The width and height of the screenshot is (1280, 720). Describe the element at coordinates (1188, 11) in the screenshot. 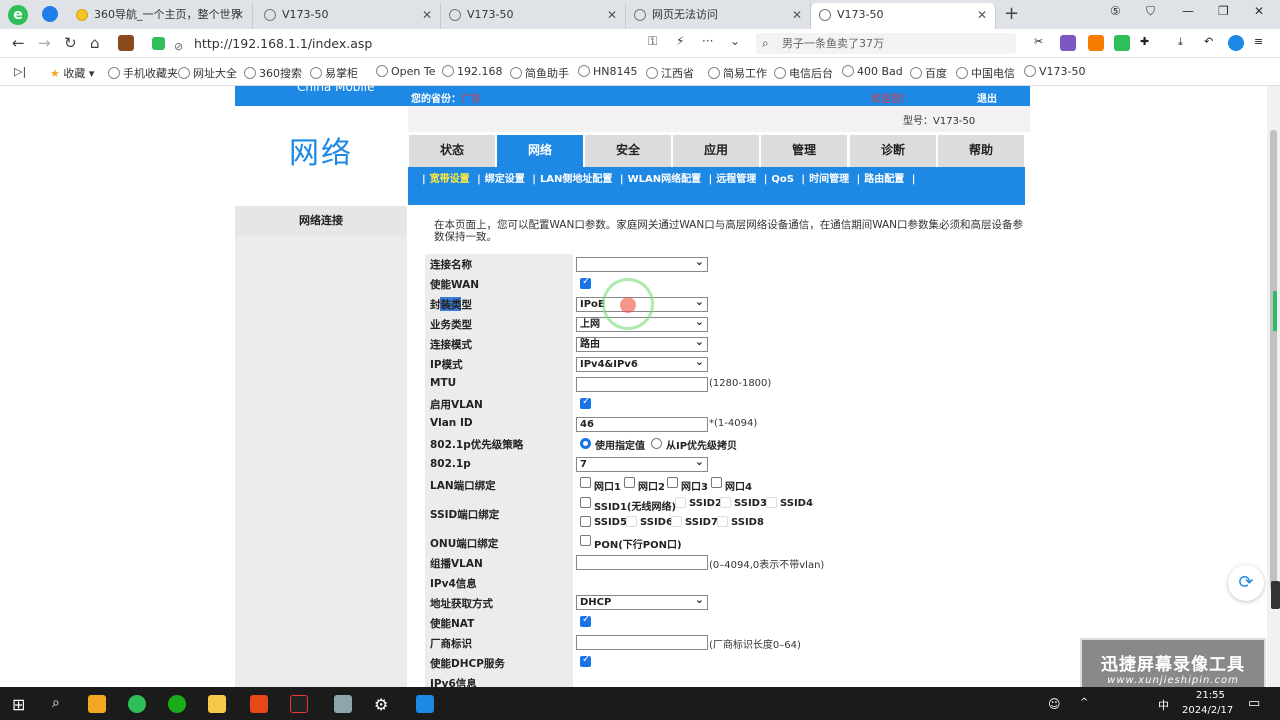

I see `minimize-icon: —` at that location.